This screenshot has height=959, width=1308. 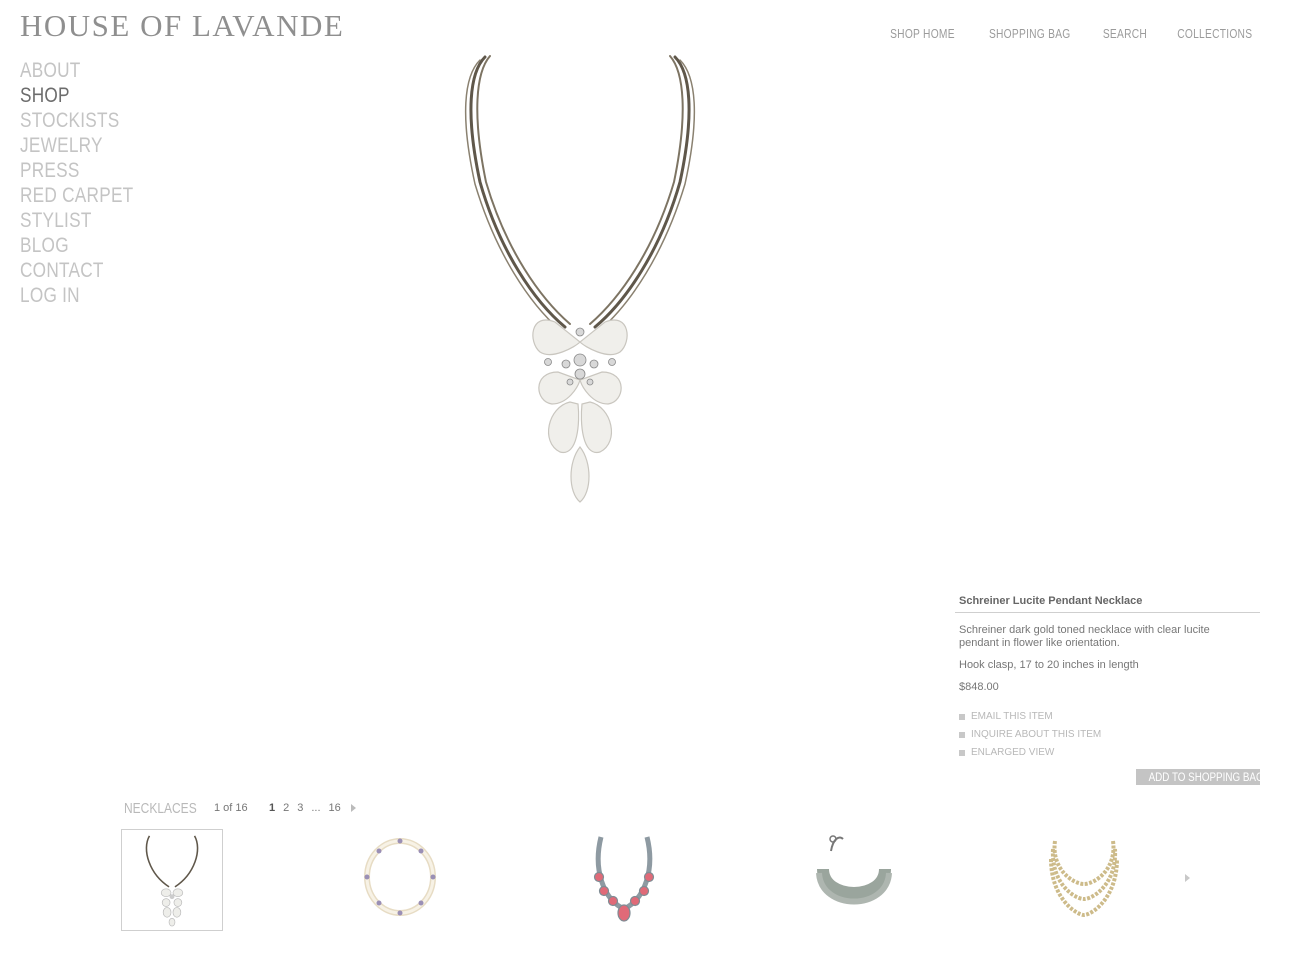 What do you see at coordinates (286, 808) in the screenshot?
I see `page-link-2: 2` at bounding box center [286, 808].